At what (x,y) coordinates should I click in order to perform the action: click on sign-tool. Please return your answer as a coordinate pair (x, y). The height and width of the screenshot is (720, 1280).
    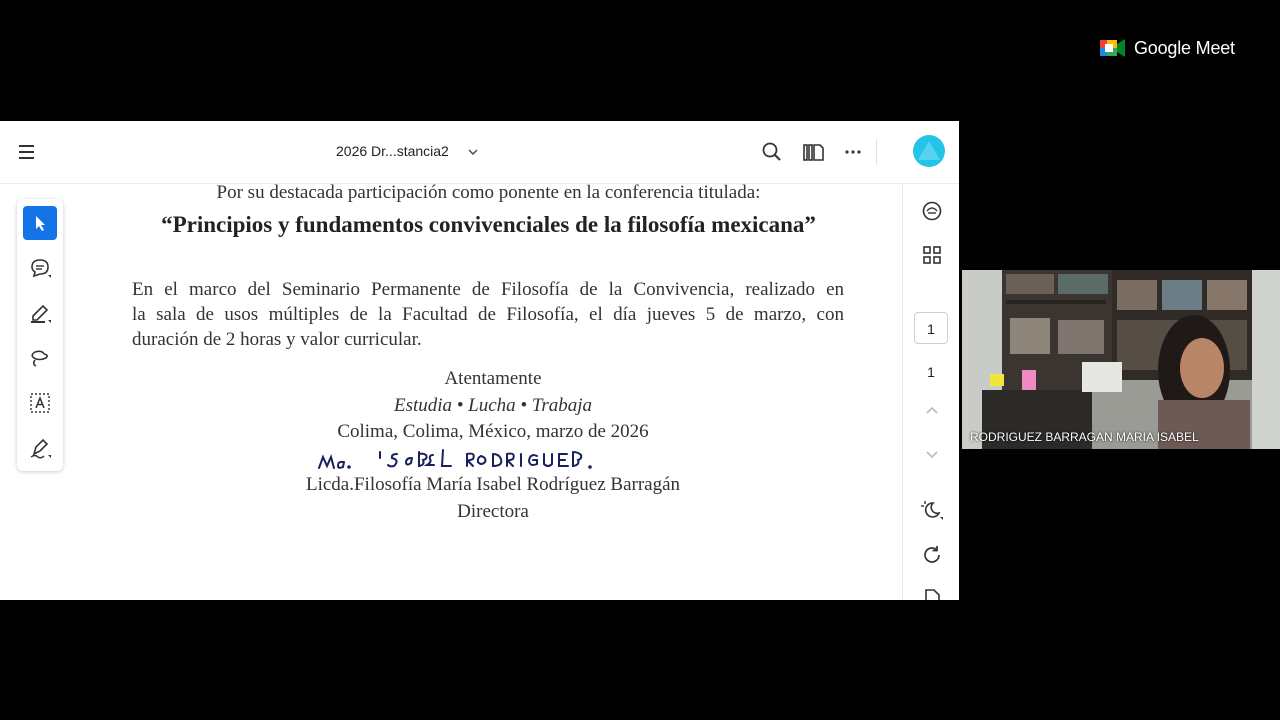
    Looking at the image, I should click on (40, 448).